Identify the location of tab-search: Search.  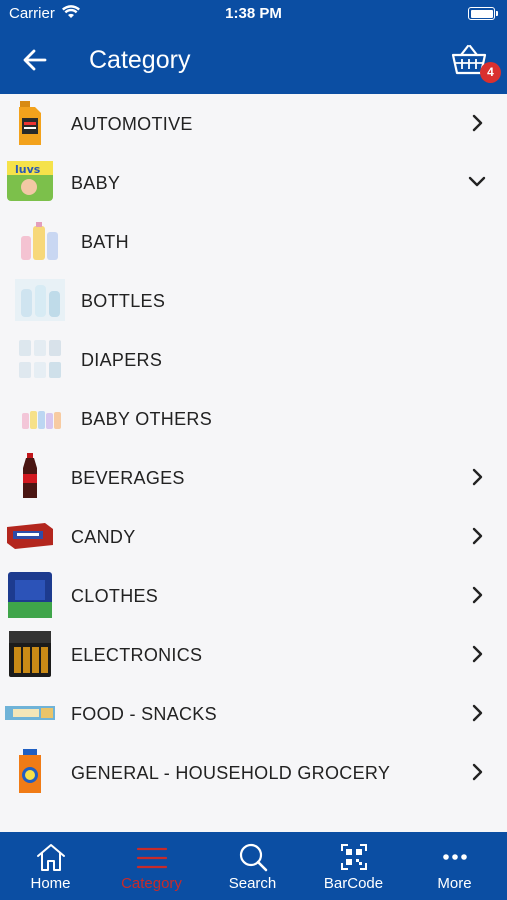
(252, 866).